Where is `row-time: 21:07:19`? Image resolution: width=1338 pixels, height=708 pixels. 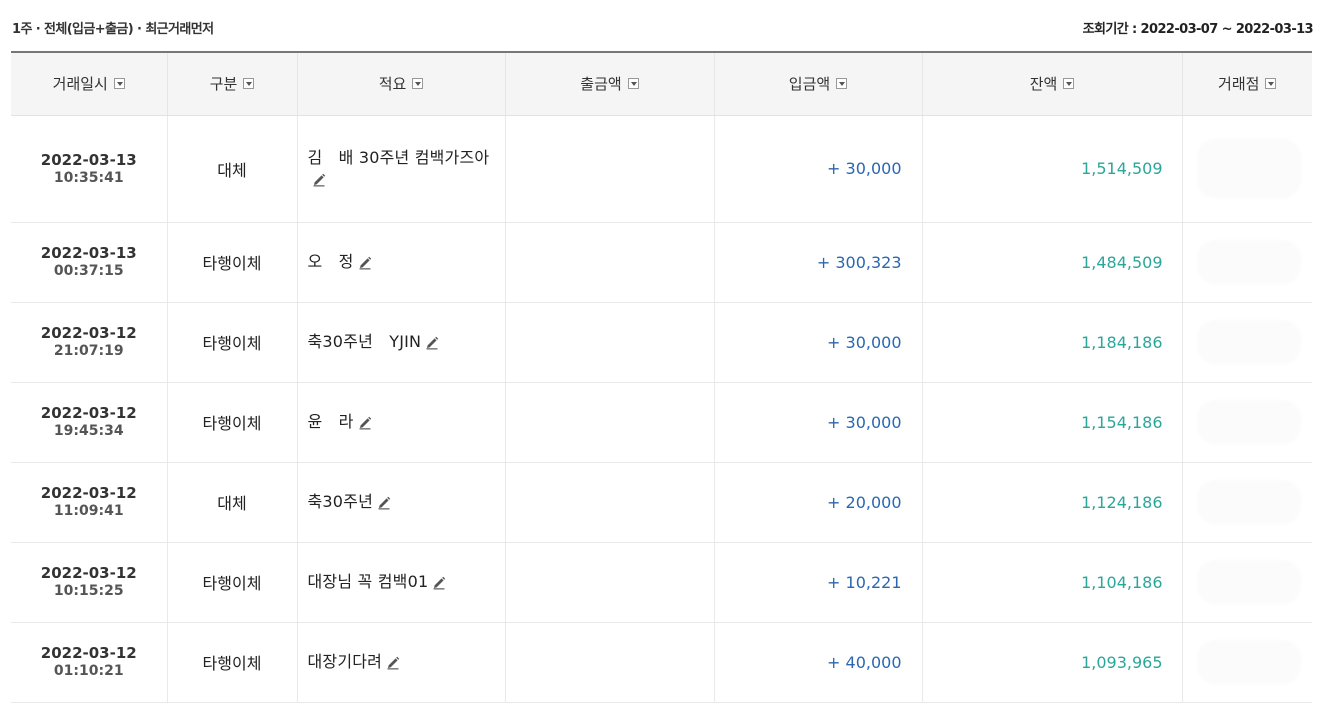
row-time: 21:07:19 is located at coordinates (88, 351).